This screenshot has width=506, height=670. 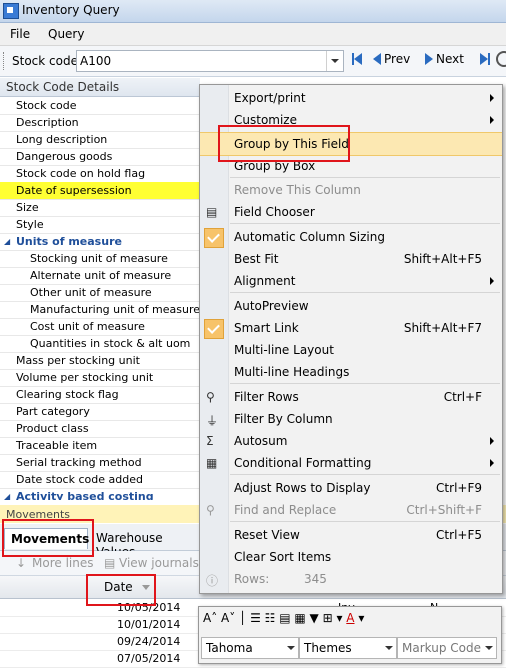 I want to click on menu-item-label: Filter By Column, so click(x=283, y=419).